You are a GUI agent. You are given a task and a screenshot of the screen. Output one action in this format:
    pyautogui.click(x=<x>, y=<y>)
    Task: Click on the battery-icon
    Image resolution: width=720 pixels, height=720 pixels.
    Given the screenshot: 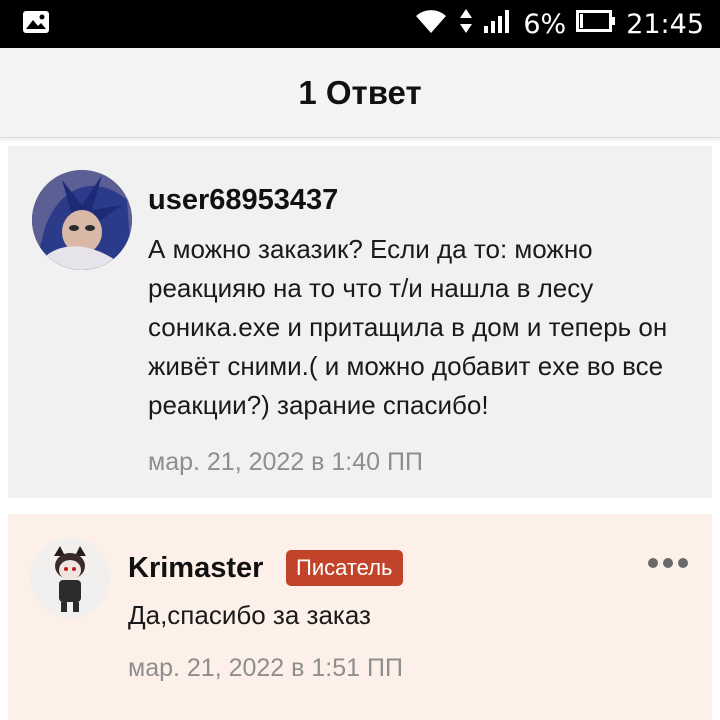 What is the action you would take?
    pyautogui.click(x=596, y=24)
    